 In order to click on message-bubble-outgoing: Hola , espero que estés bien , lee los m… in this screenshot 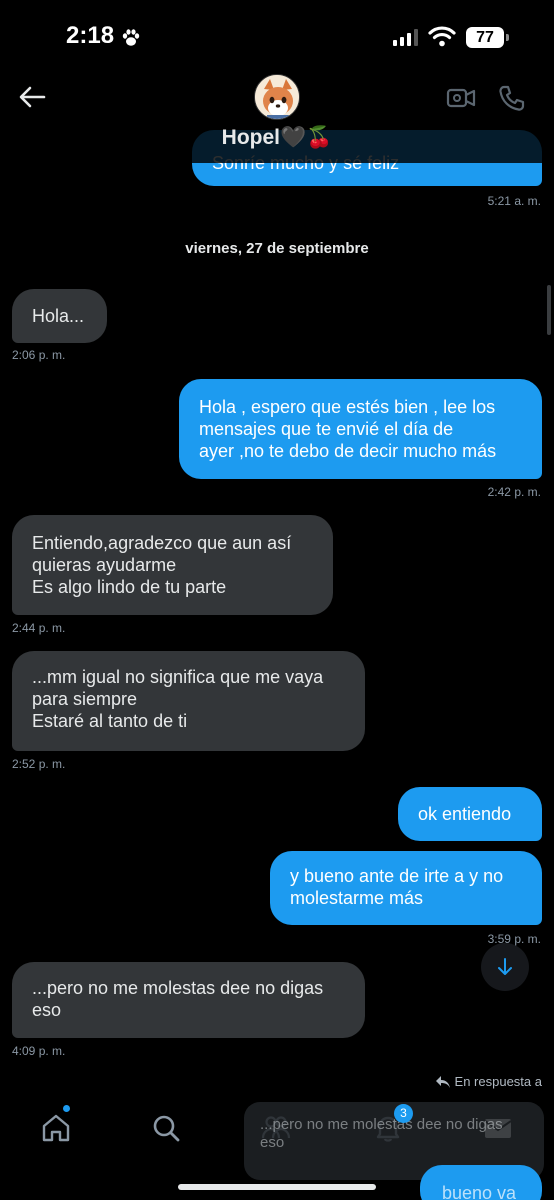, I will do `click(360, 429)`.